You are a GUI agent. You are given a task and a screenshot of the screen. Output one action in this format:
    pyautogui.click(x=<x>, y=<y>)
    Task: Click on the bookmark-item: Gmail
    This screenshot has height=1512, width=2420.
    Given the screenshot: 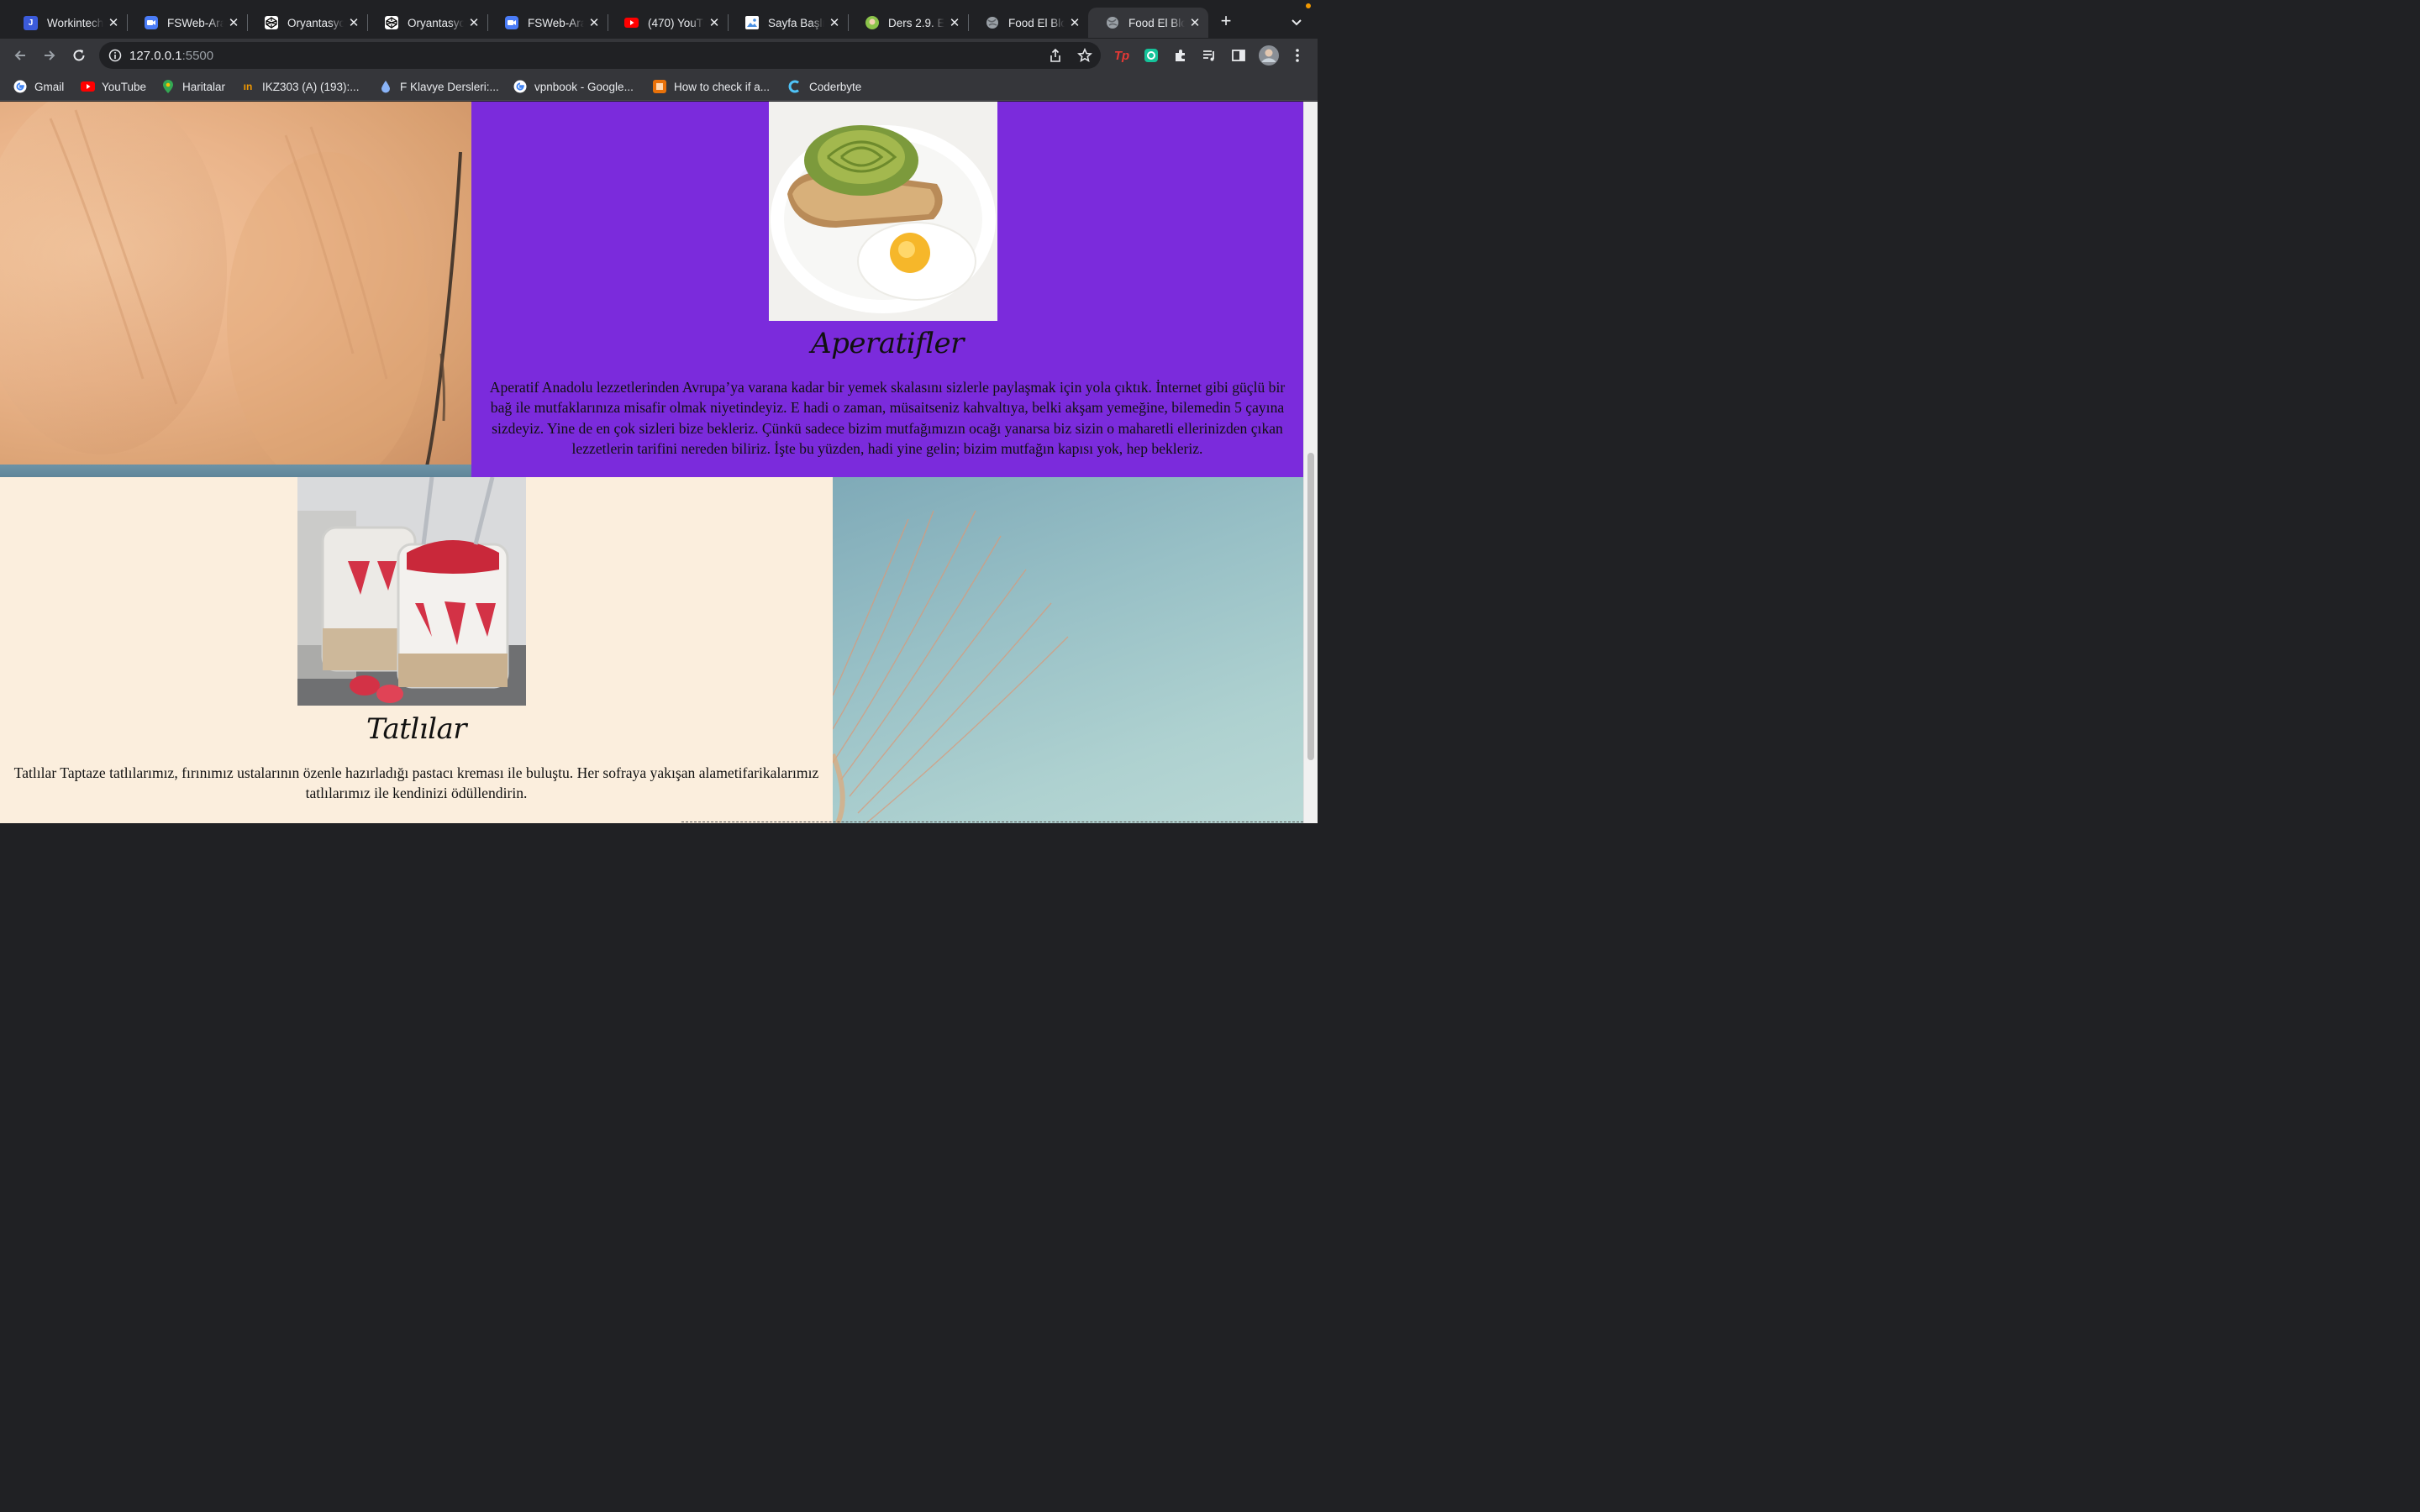 What is the action you would take?
    pyautogui.click(x=38, y=86)
    